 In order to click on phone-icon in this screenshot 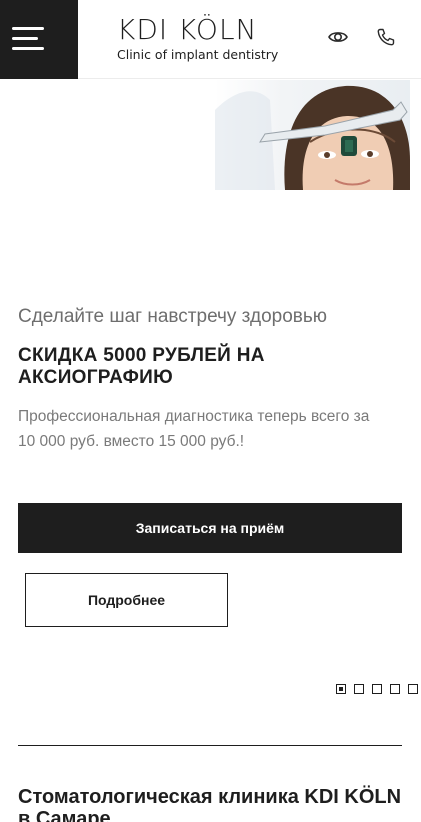, I will do `click(386, 37)`.